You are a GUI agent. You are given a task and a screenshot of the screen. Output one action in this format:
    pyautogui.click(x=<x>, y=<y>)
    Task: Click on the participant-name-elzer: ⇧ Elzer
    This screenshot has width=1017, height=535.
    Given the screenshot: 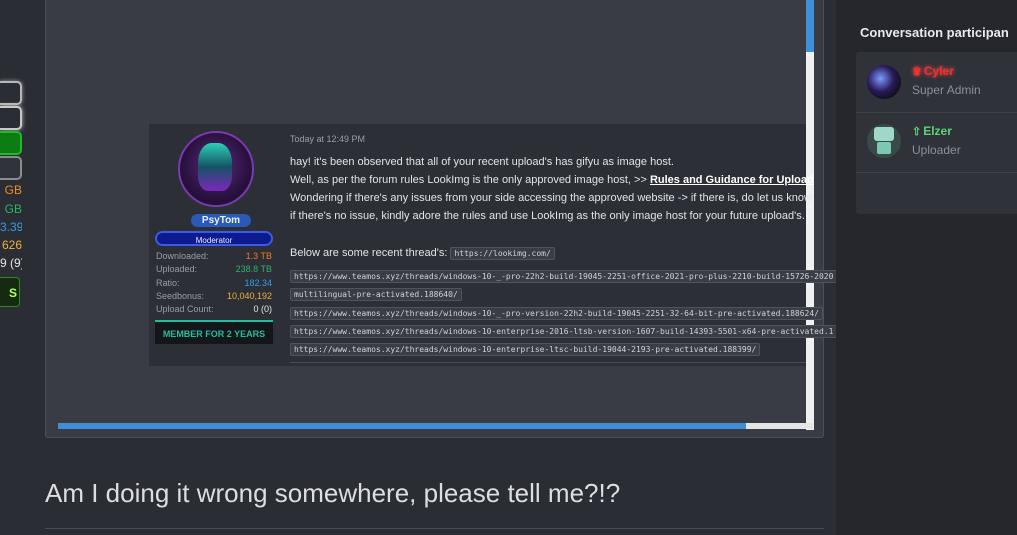 What is the action you would take?
    pyautogui.click(x=932, y=131)
    